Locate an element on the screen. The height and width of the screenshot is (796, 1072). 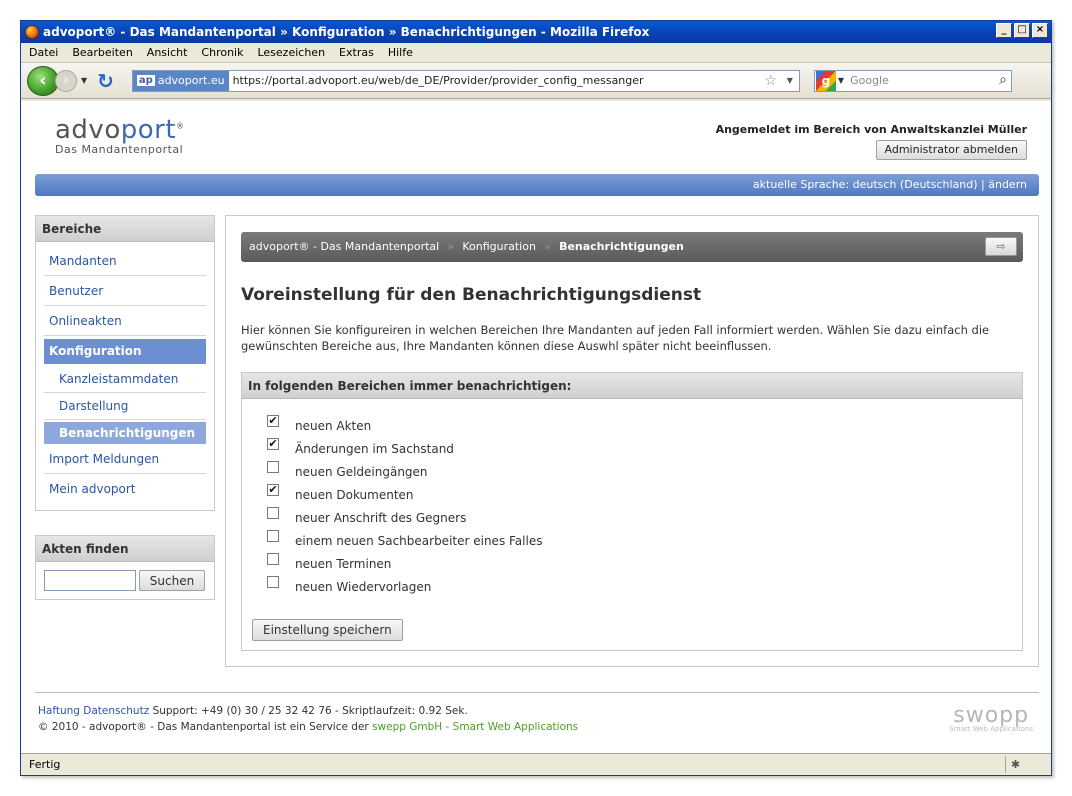
notification-option: neuer Anschrift des Gegners is located at coordinates (404, 516).